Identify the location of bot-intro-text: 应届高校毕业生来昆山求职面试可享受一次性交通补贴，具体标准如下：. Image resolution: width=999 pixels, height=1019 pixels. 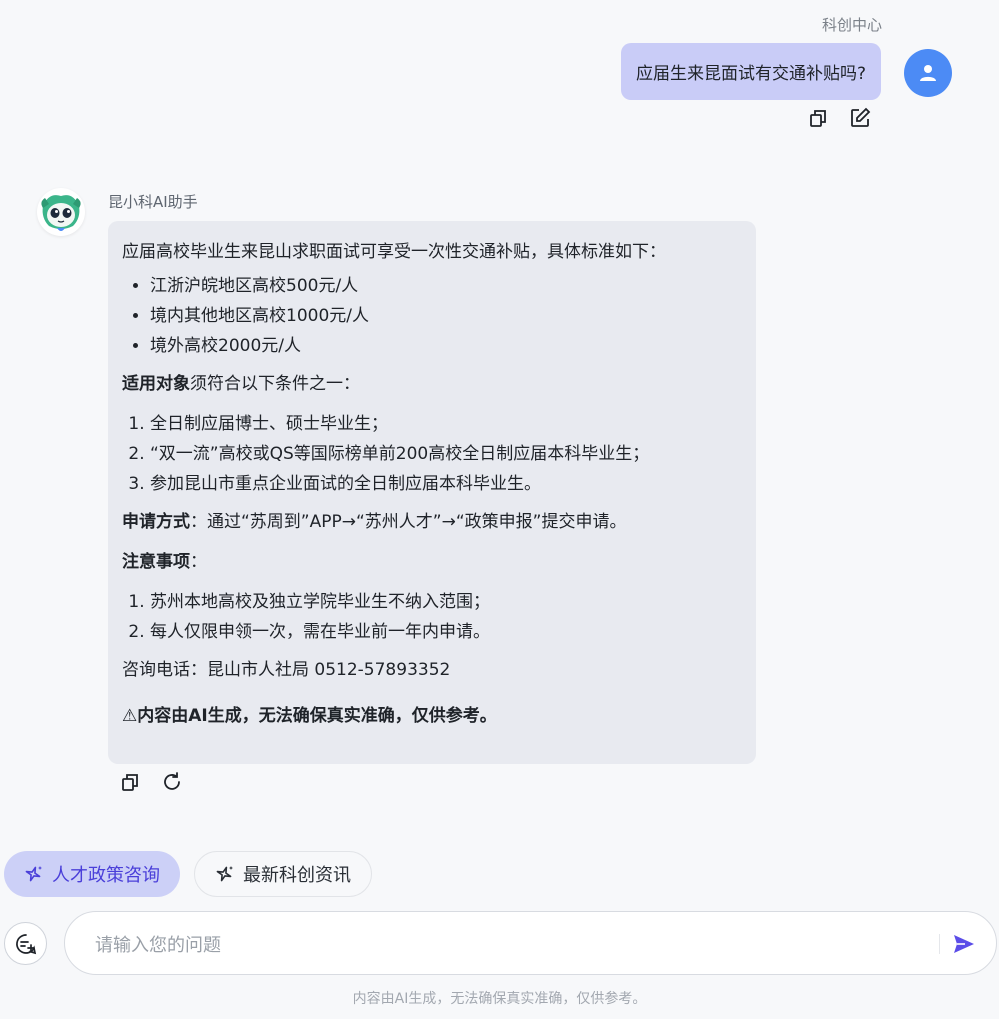
(394, 252).